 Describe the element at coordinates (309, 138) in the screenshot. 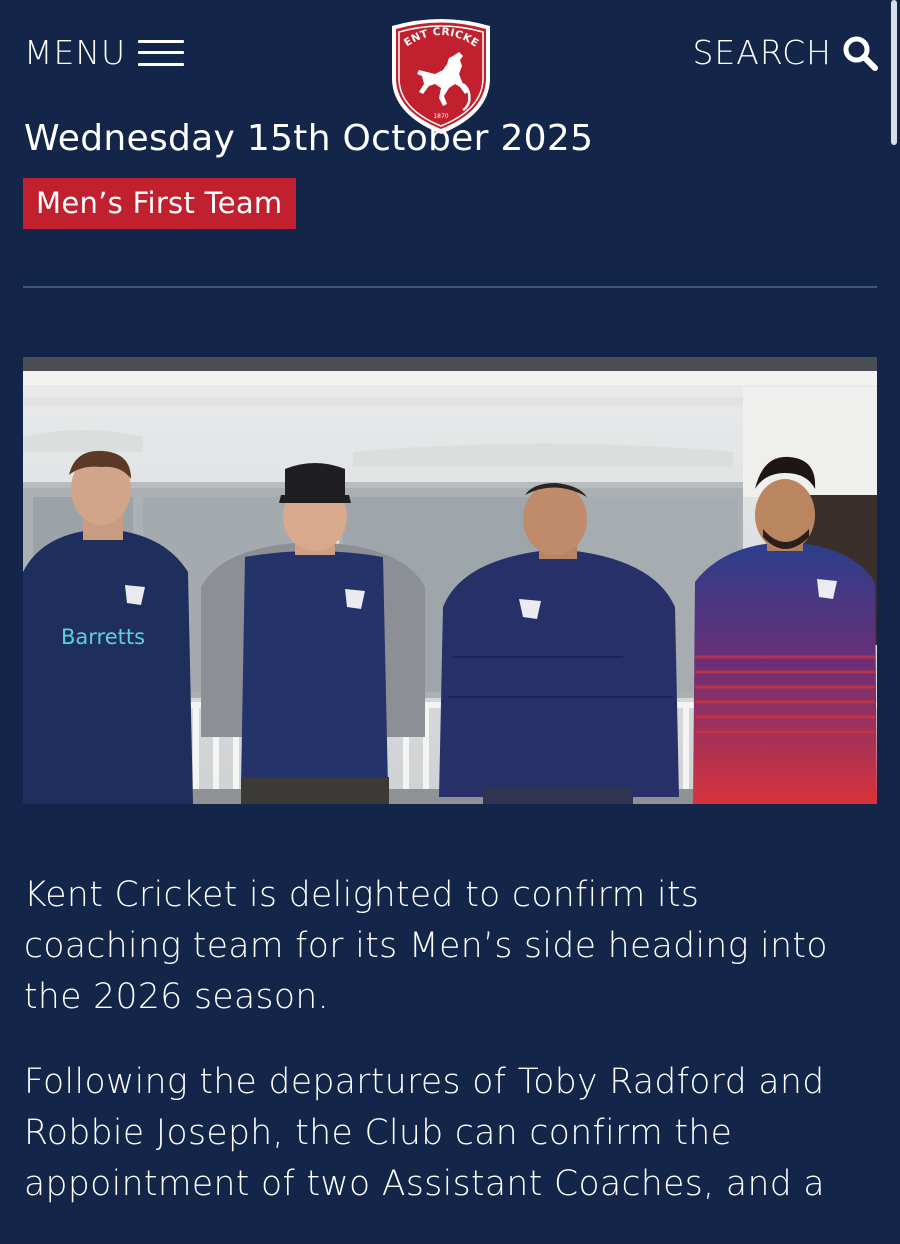

I see `article-date: Wednesday 15th October 2025` at that location.